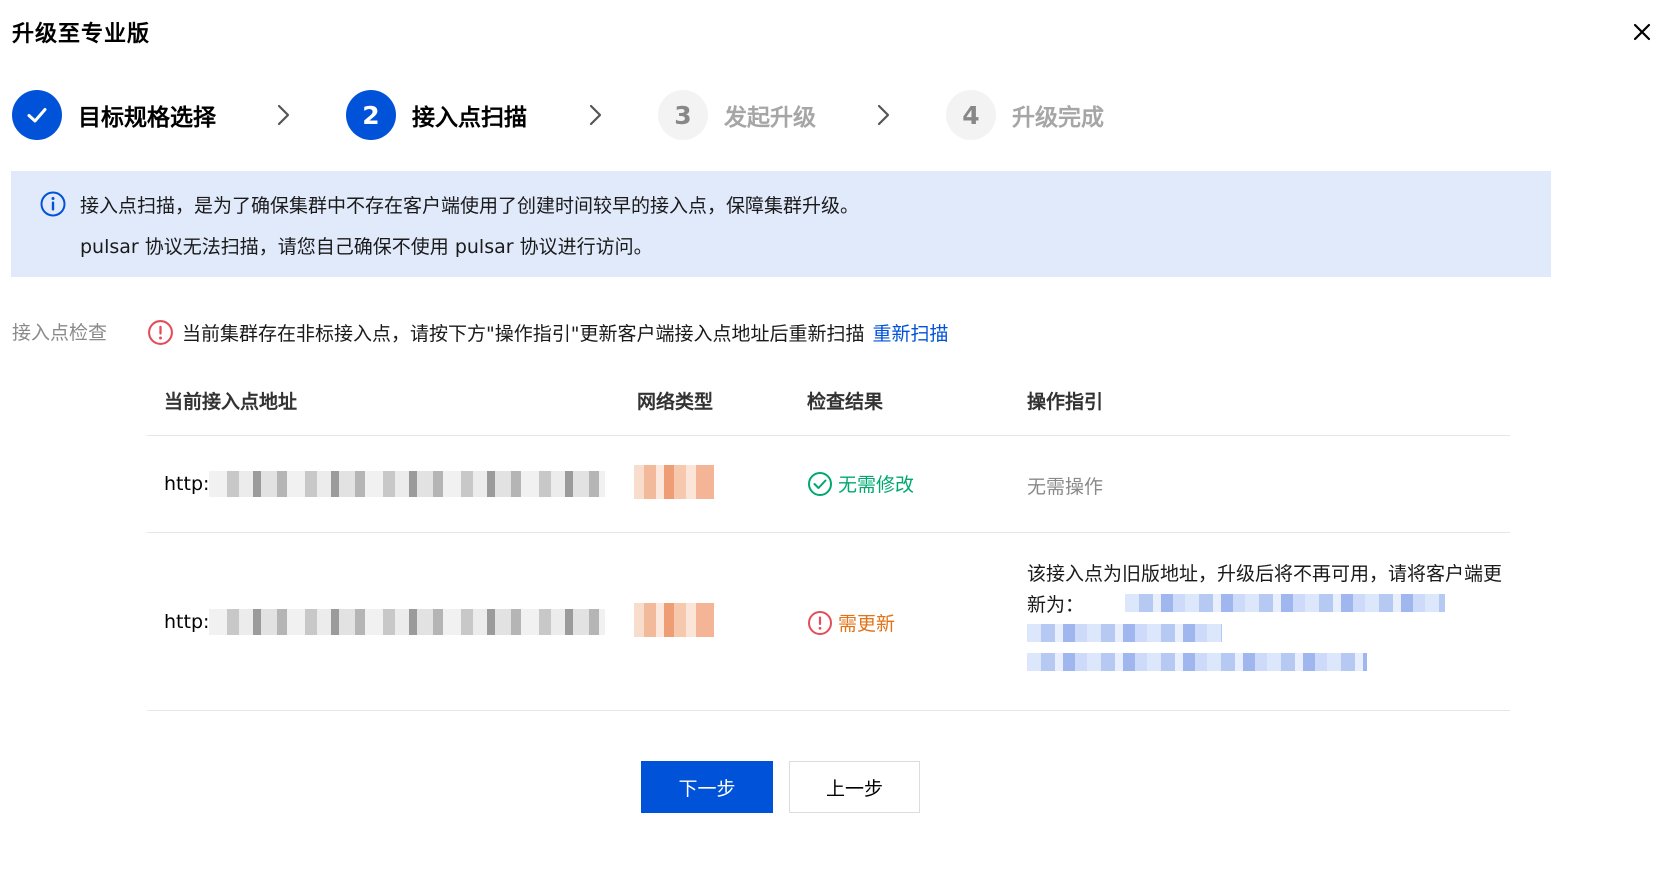  What do you see at coordinates (1065, 402) in the screenshot?
I see `column-header-guide: 操作指引` at bounding box center [1065, 402].